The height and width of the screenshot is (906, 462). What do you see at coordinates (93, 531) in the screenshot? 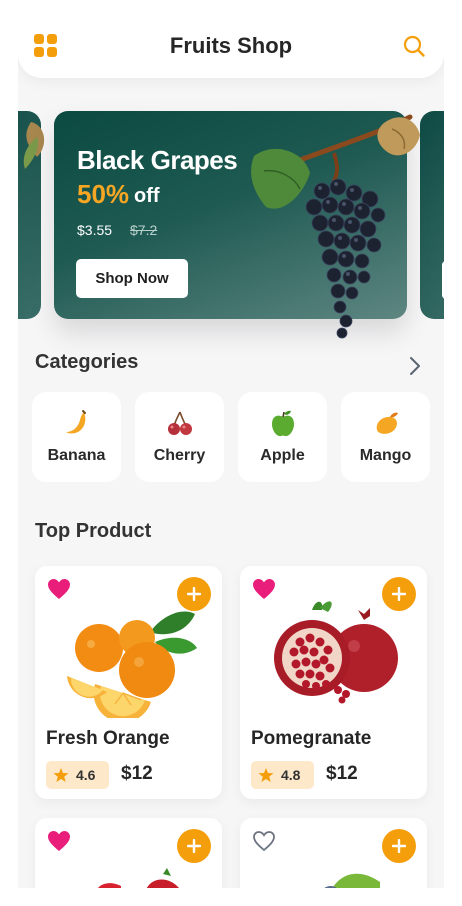
I see `top-product-title: Top Product` at bounding box center [93, 531].